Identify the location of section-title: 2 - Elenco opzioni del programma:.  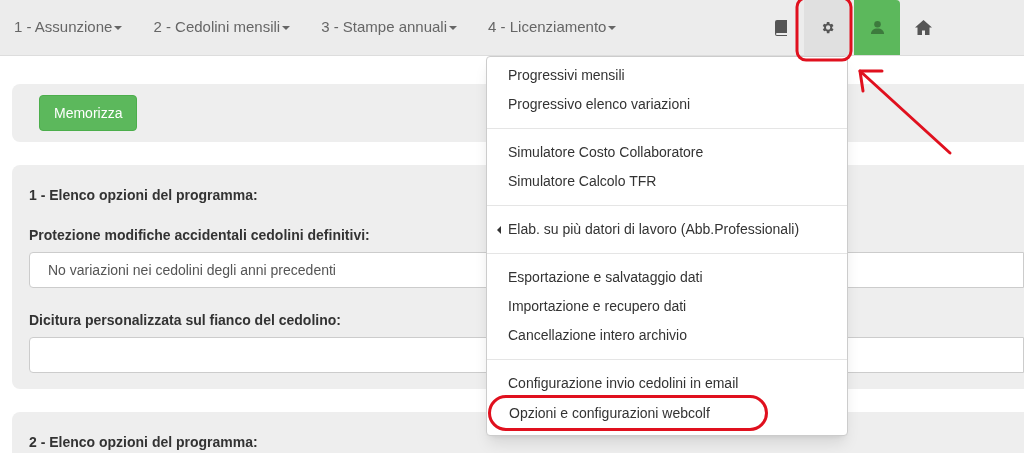
(143, 442).